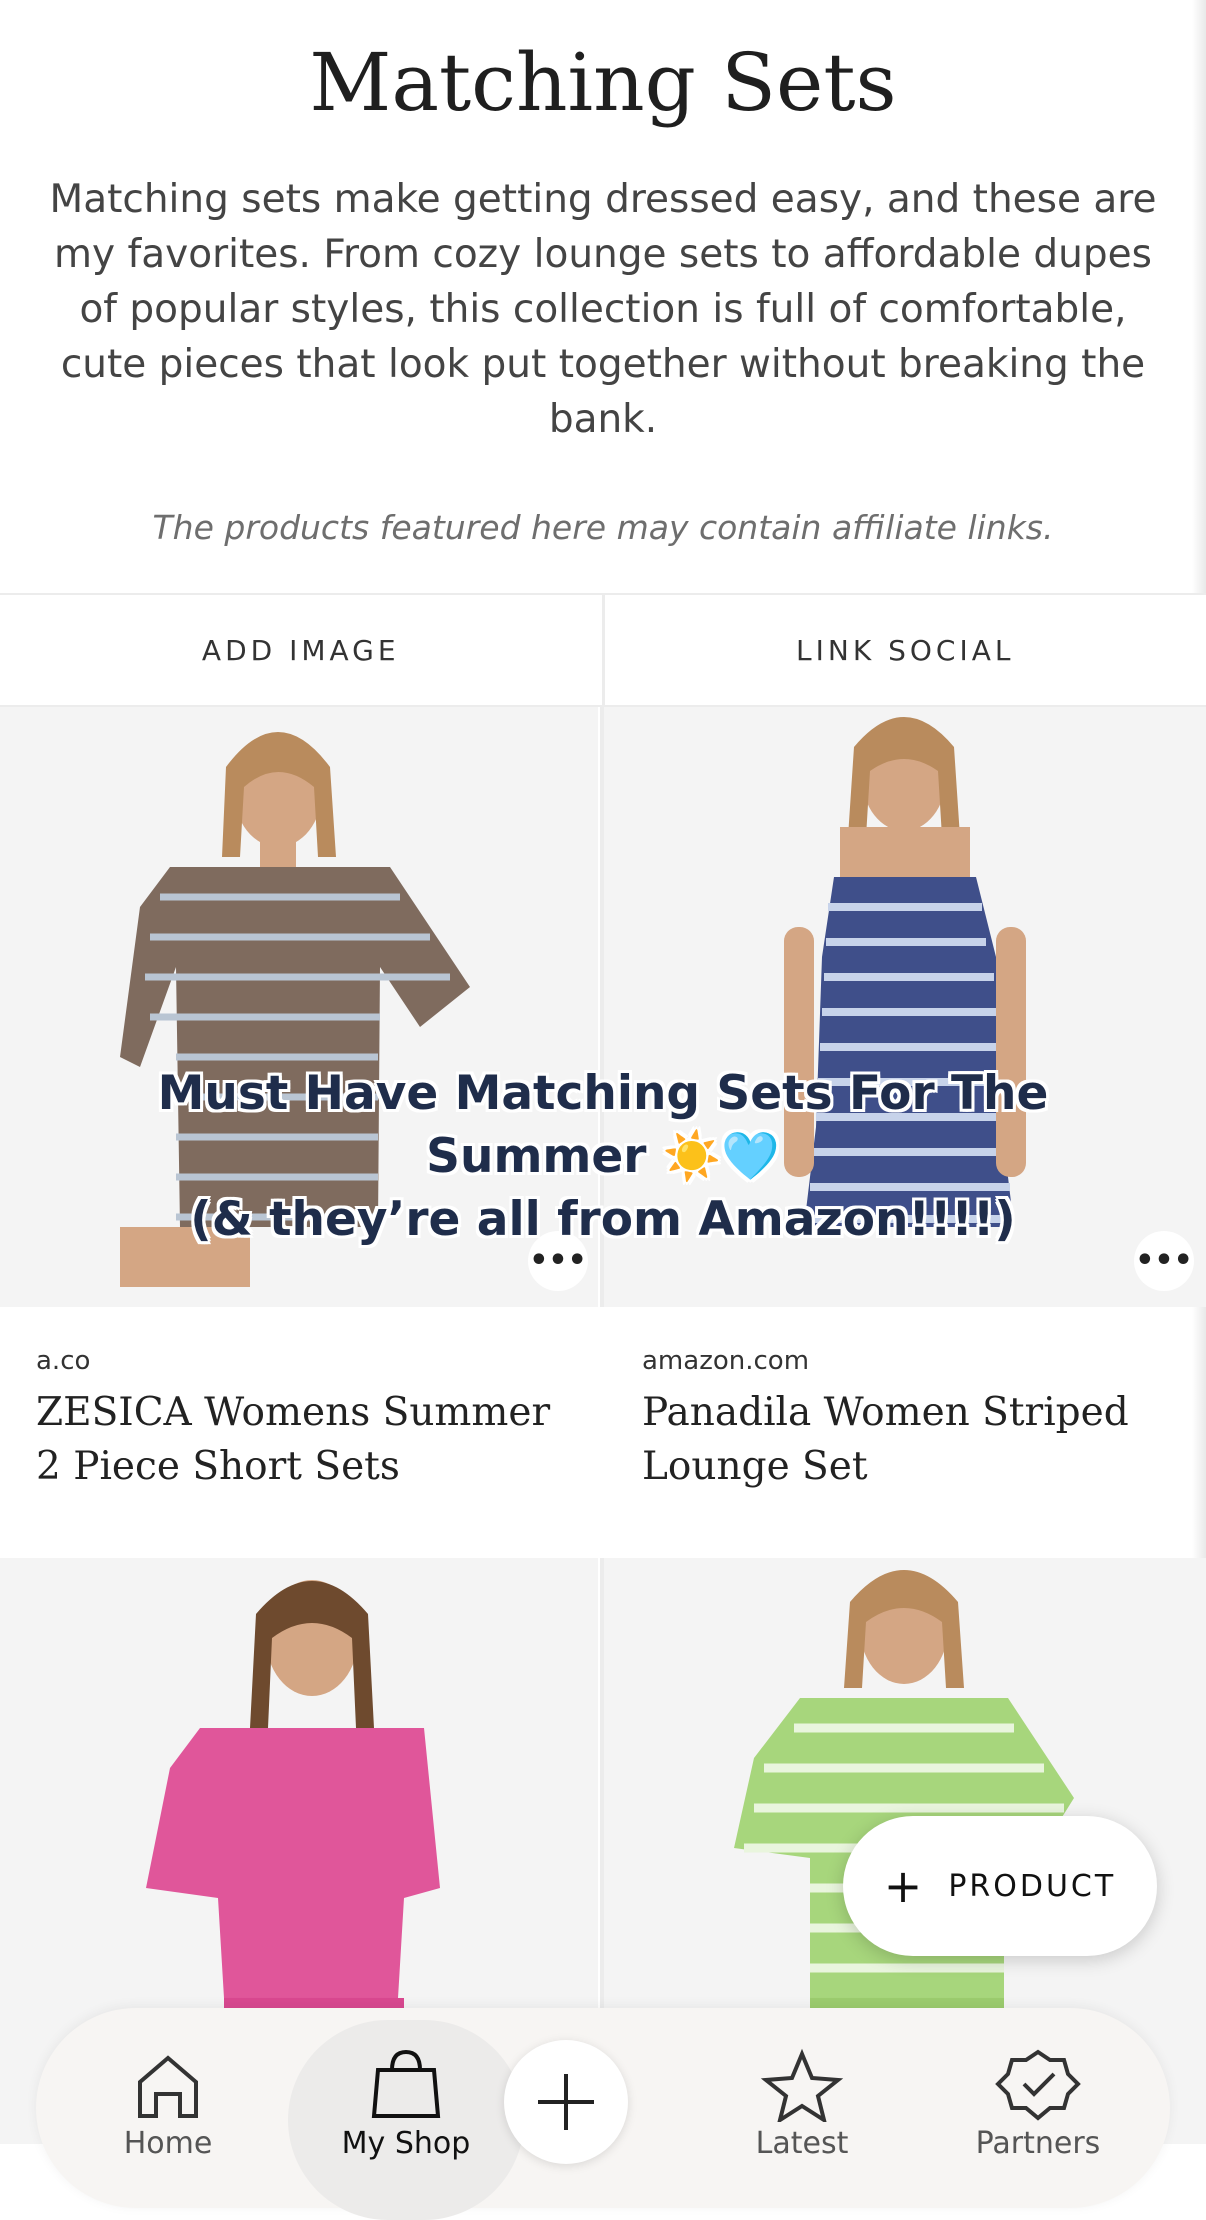 This screenshot has width=1206, height=2220. I want to click on product-name: Panadila Women Striped Lounge Set, so click(912, 1440).